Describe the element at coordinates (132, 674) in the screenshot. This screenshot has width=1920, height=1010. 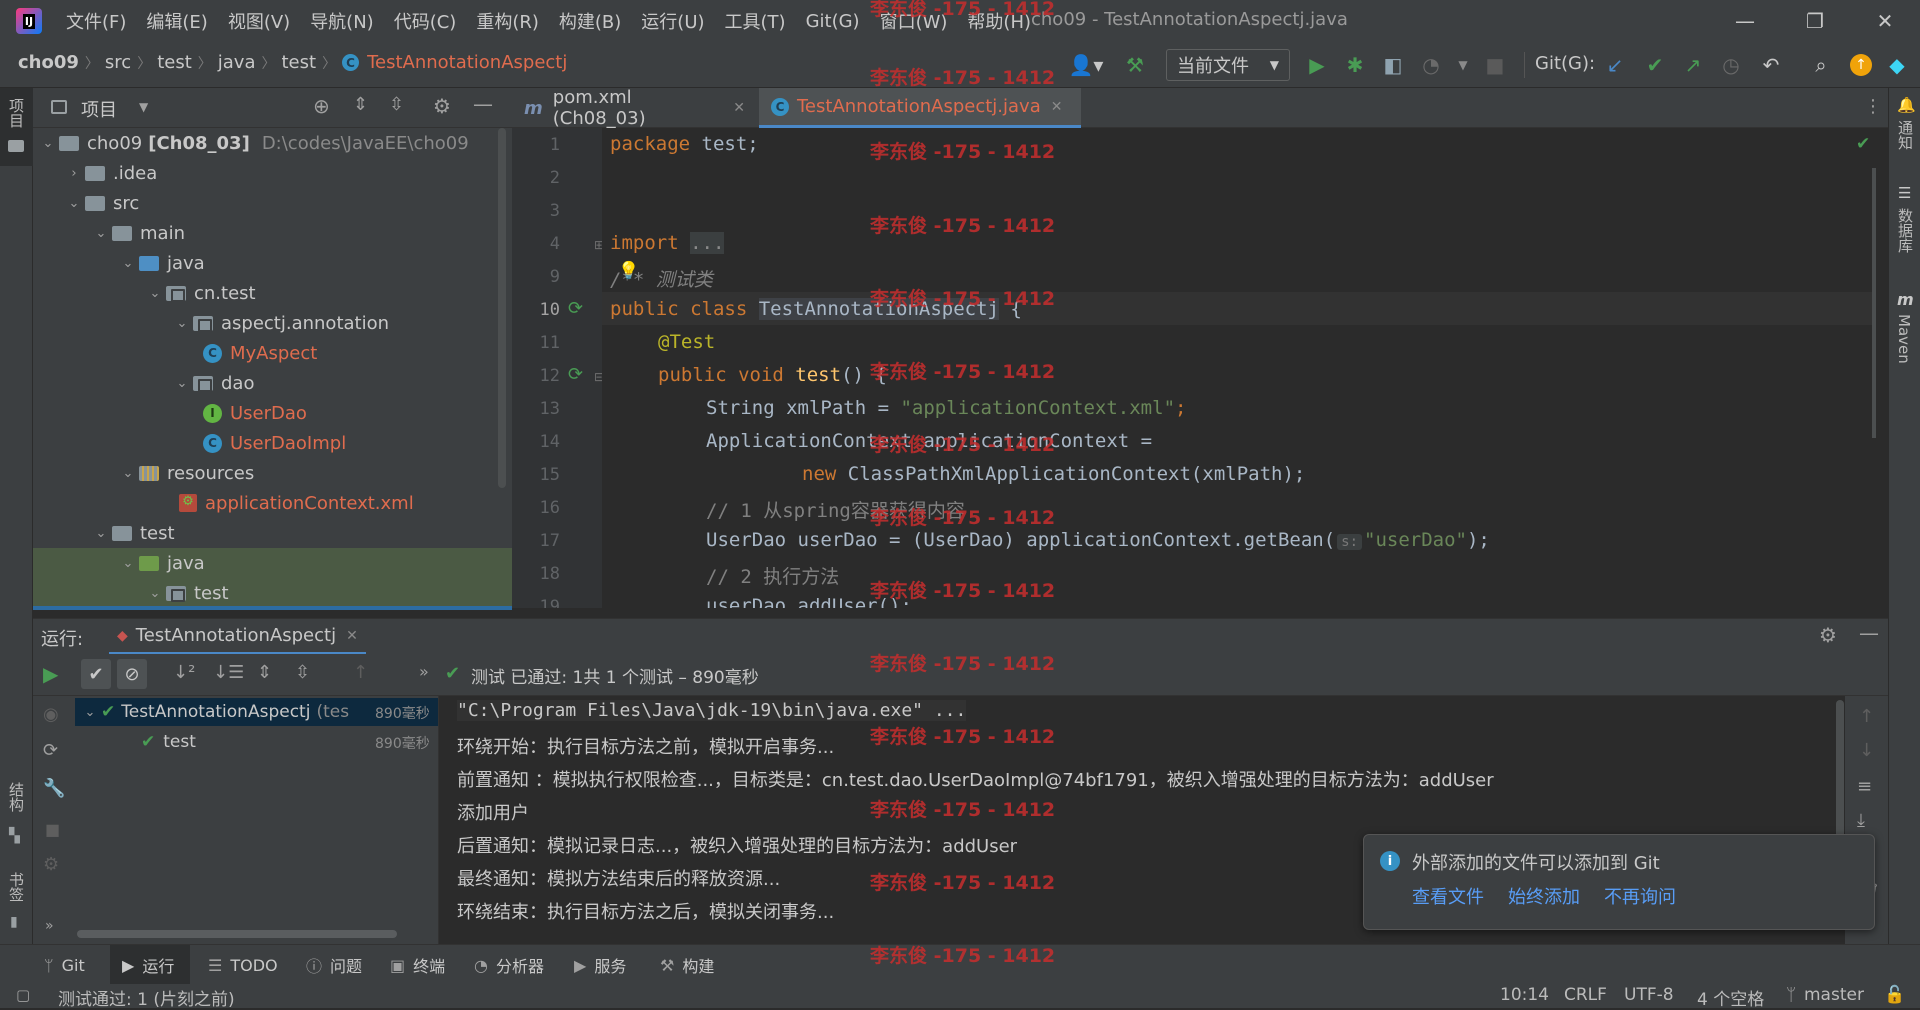
I see `show-ignored-toggle-icon: ⊘` at that location.